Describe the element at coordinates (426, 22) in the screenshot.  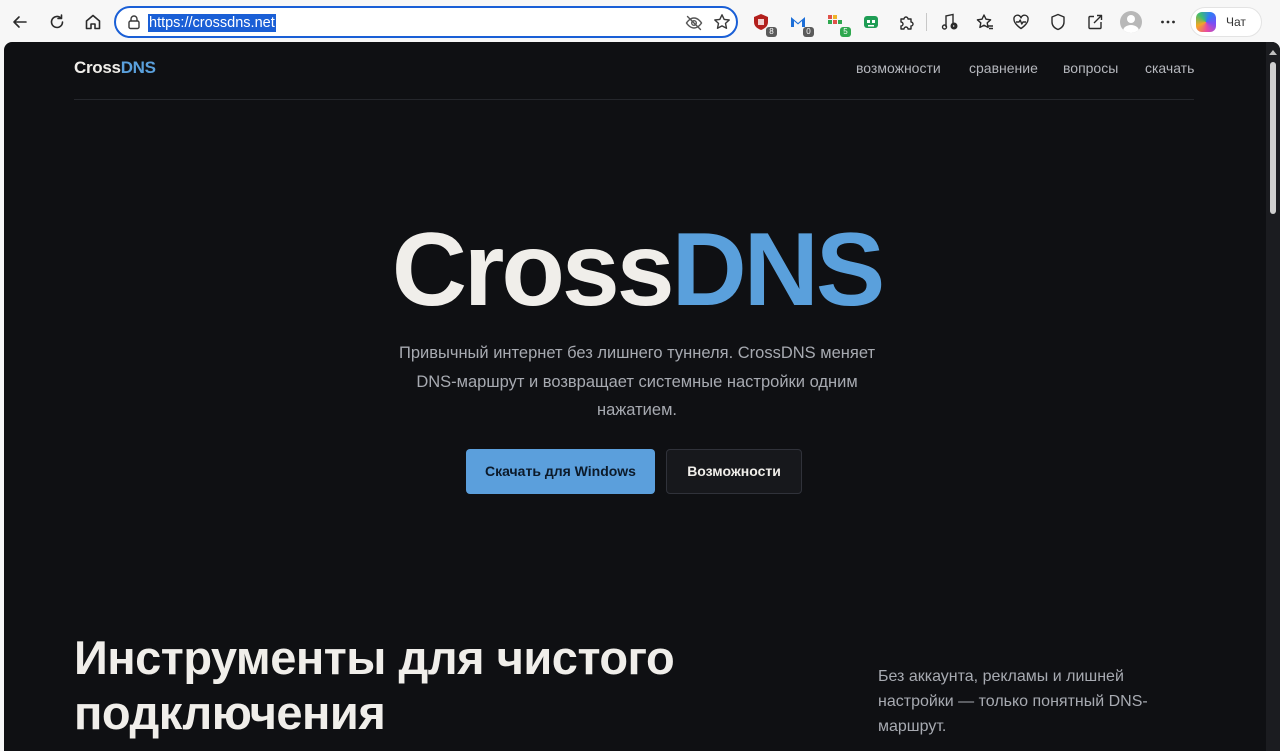
I see `address-bar: https://crossdns.net` at that location.